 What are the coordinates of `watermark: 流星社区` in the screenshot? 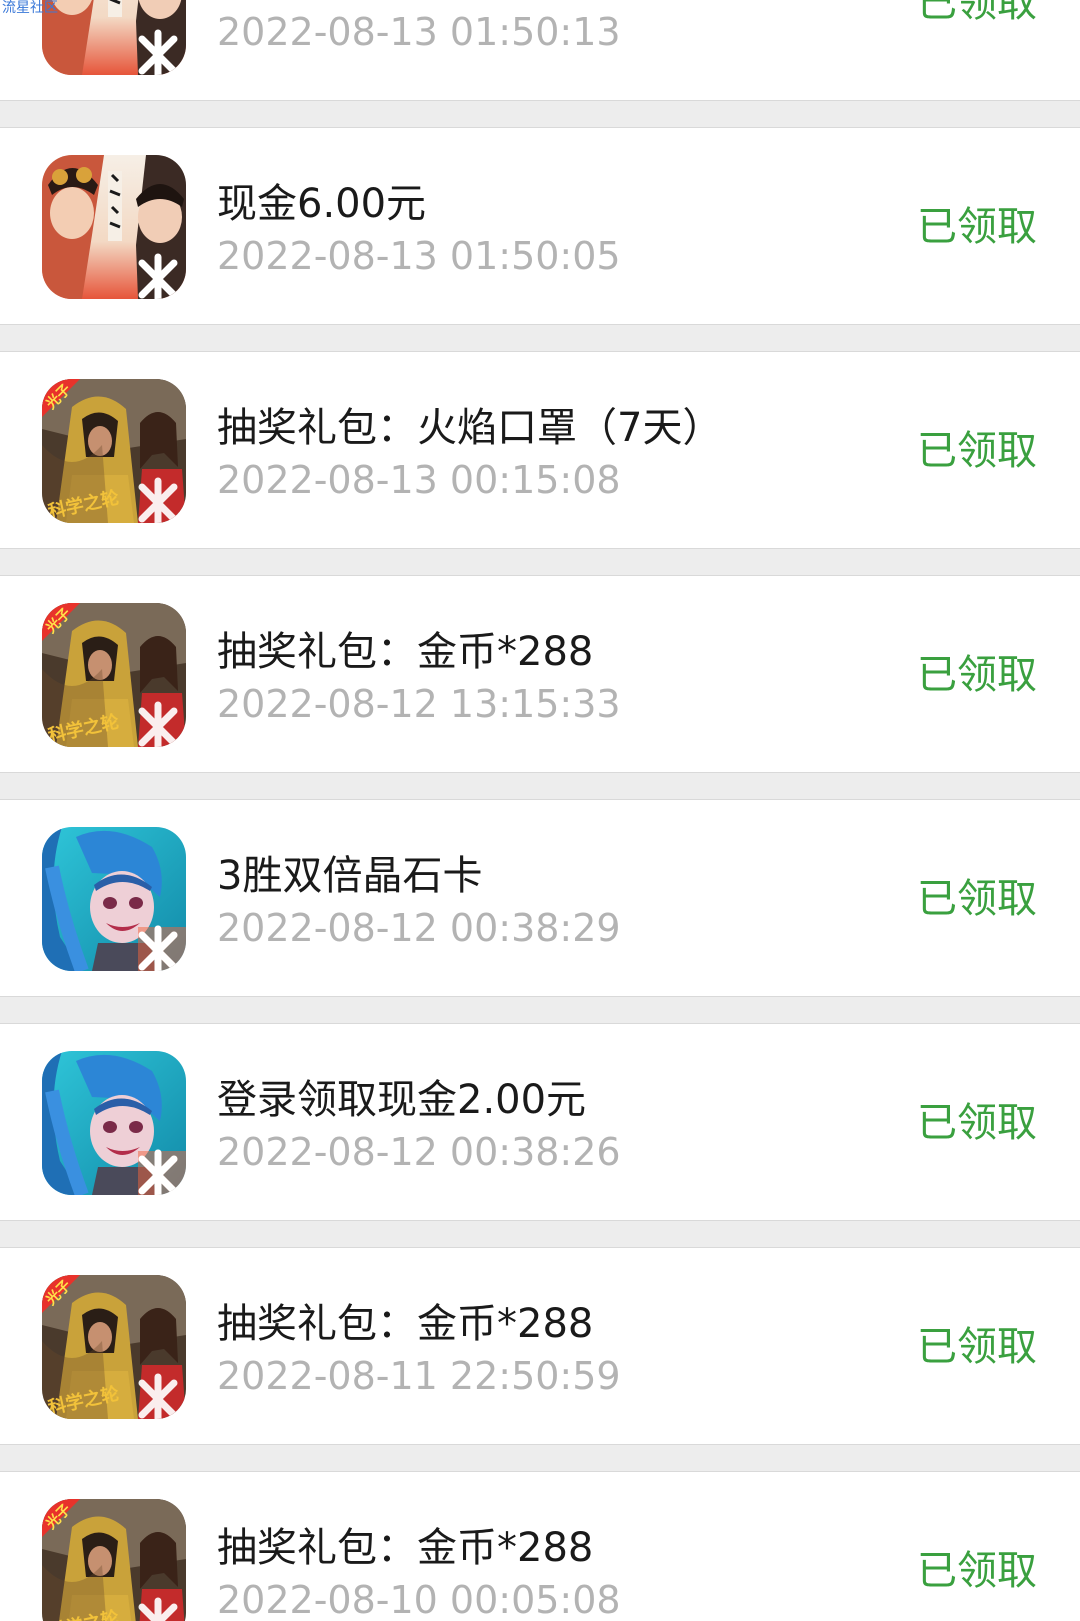 It's located at (30, 8).